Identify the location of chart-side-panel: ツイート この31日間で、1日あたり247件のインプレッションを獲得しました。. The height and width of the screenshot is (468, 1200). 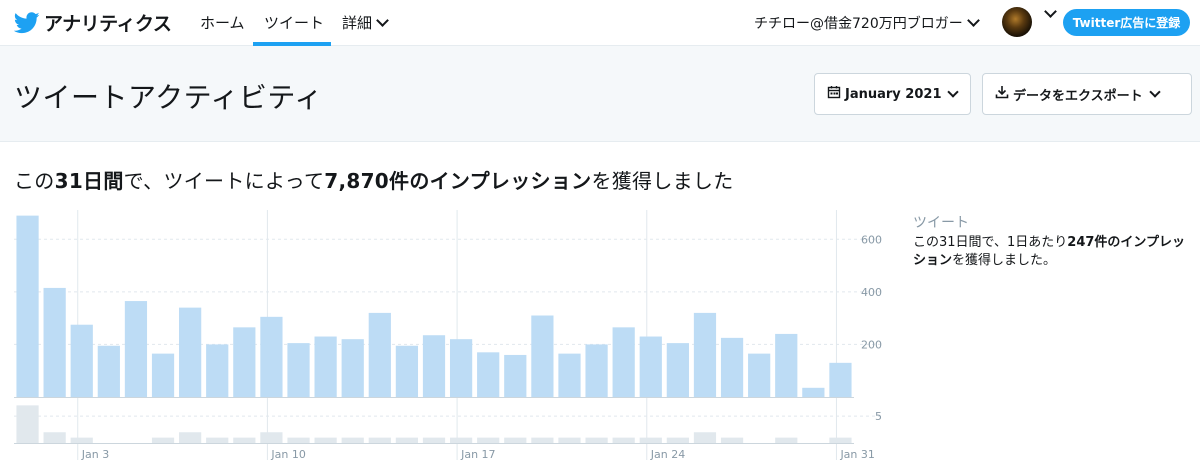
(1054, 241).